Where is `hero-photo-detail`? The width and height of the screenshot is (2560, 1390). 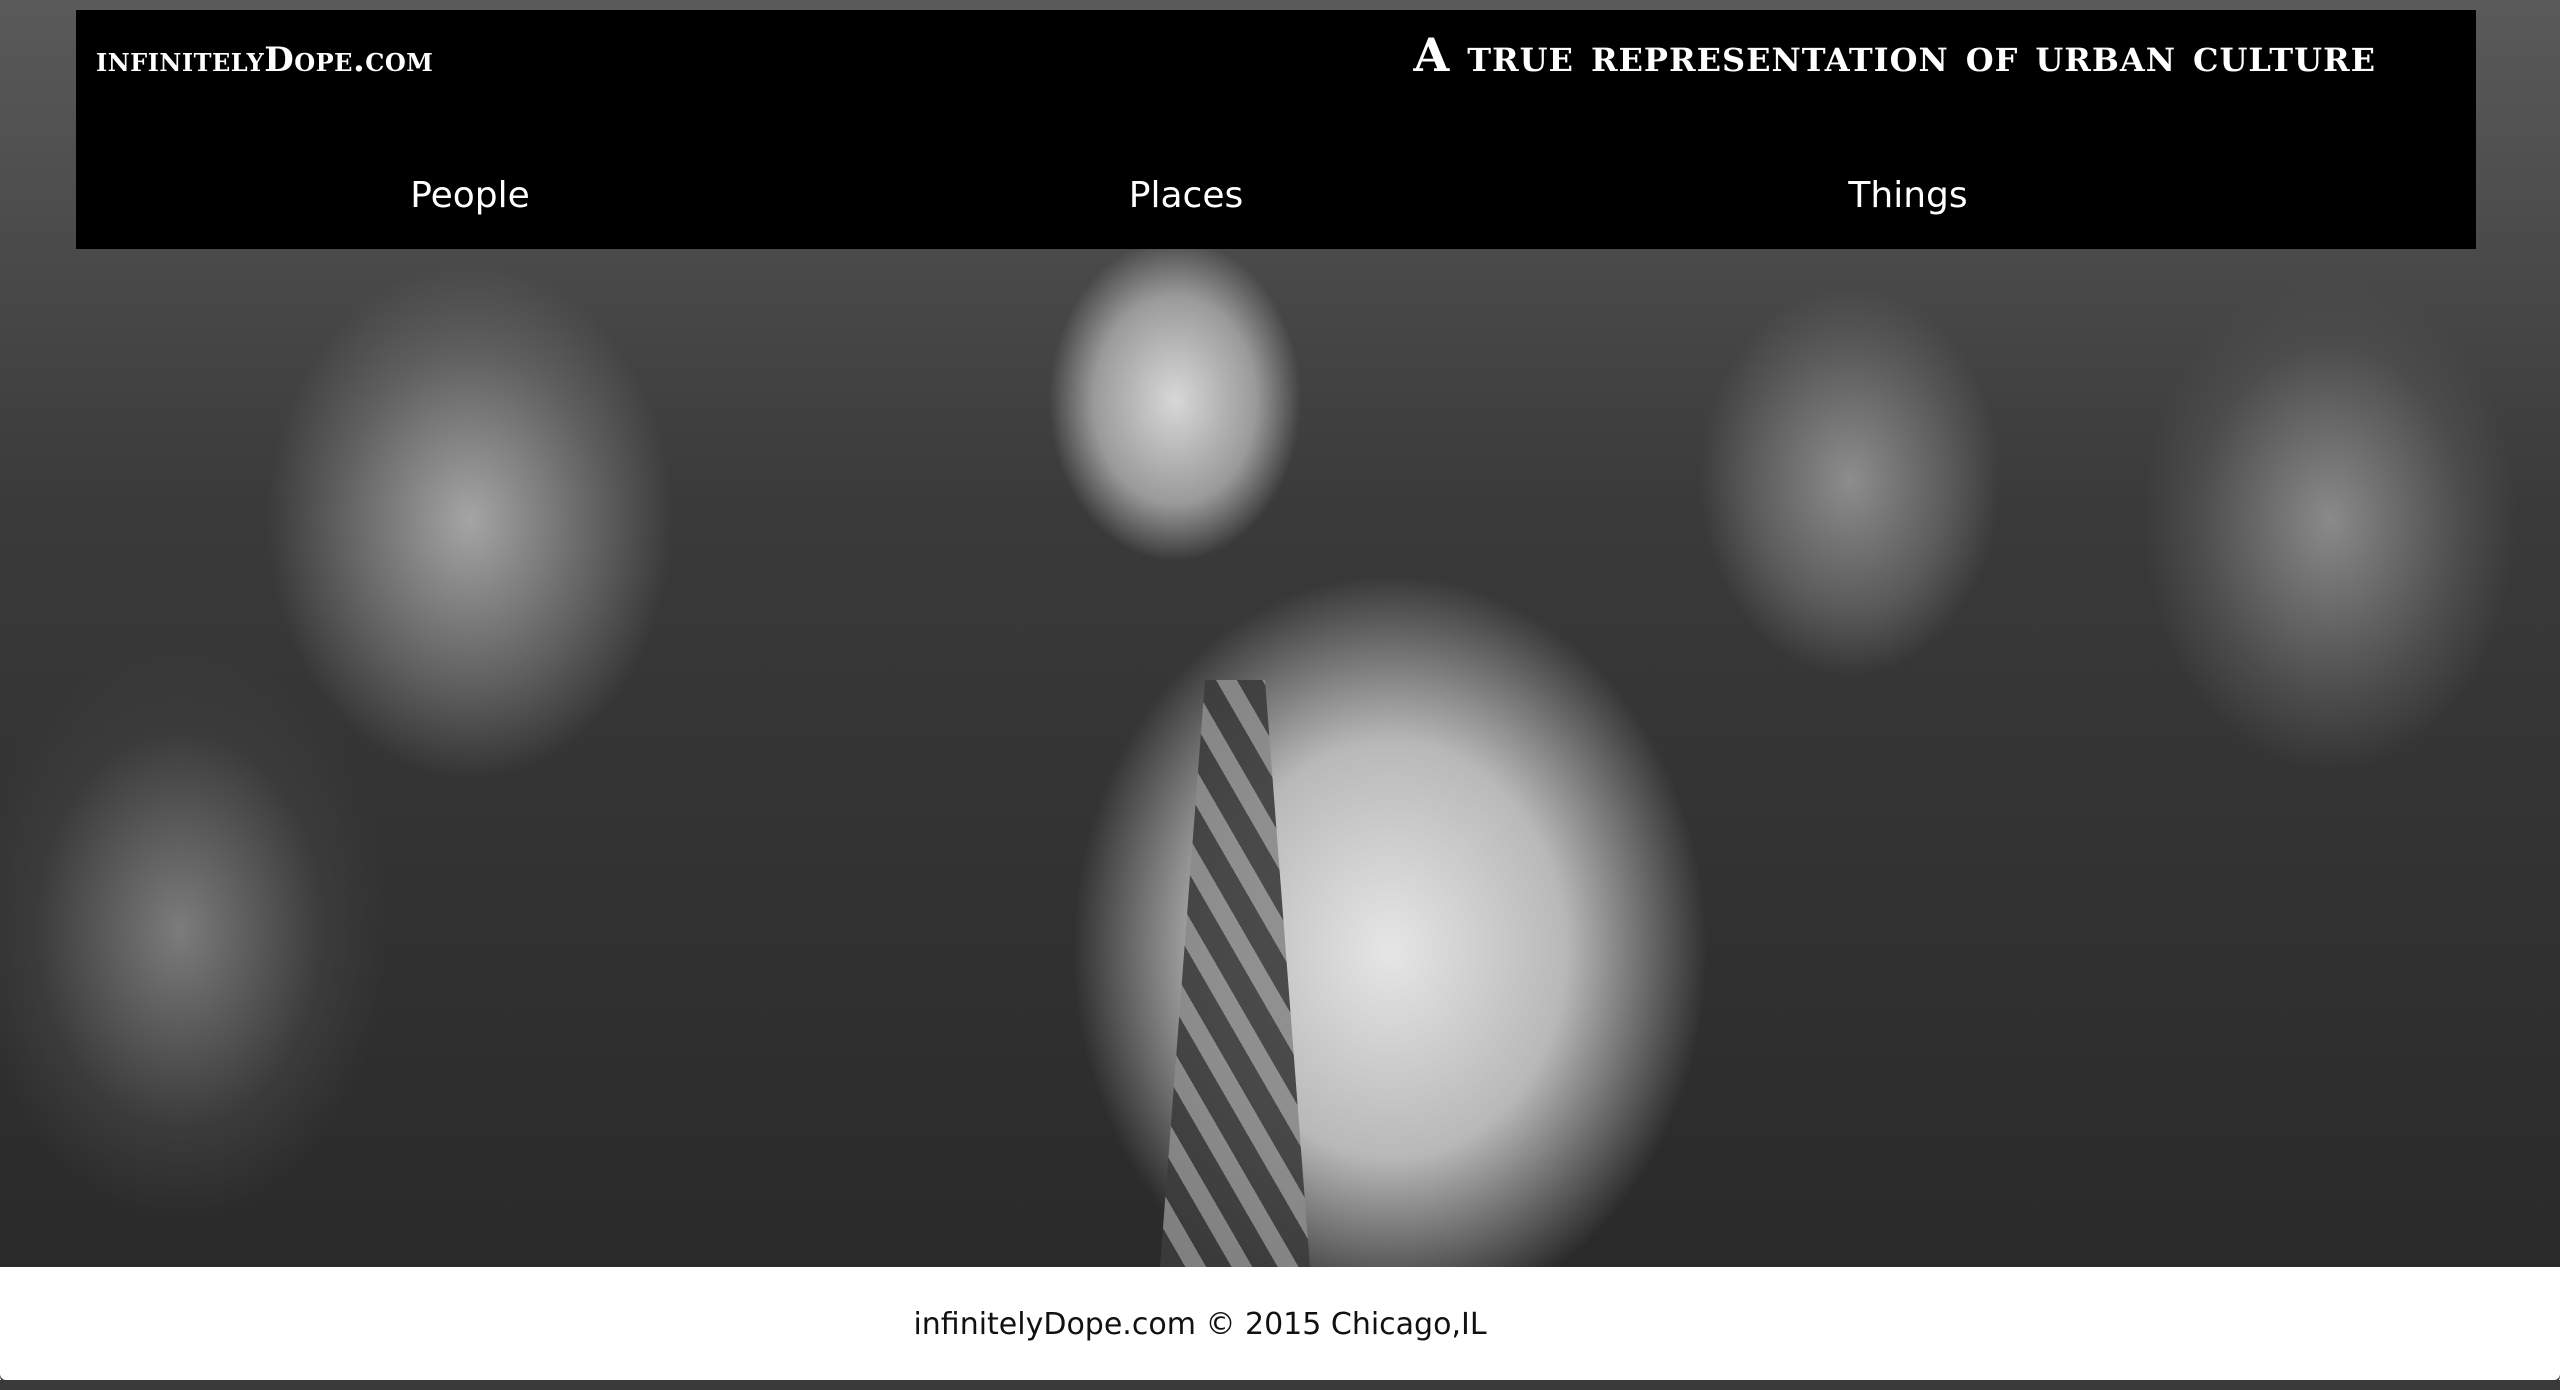
hero-photo-detail is located at coordinates (1235, 973).